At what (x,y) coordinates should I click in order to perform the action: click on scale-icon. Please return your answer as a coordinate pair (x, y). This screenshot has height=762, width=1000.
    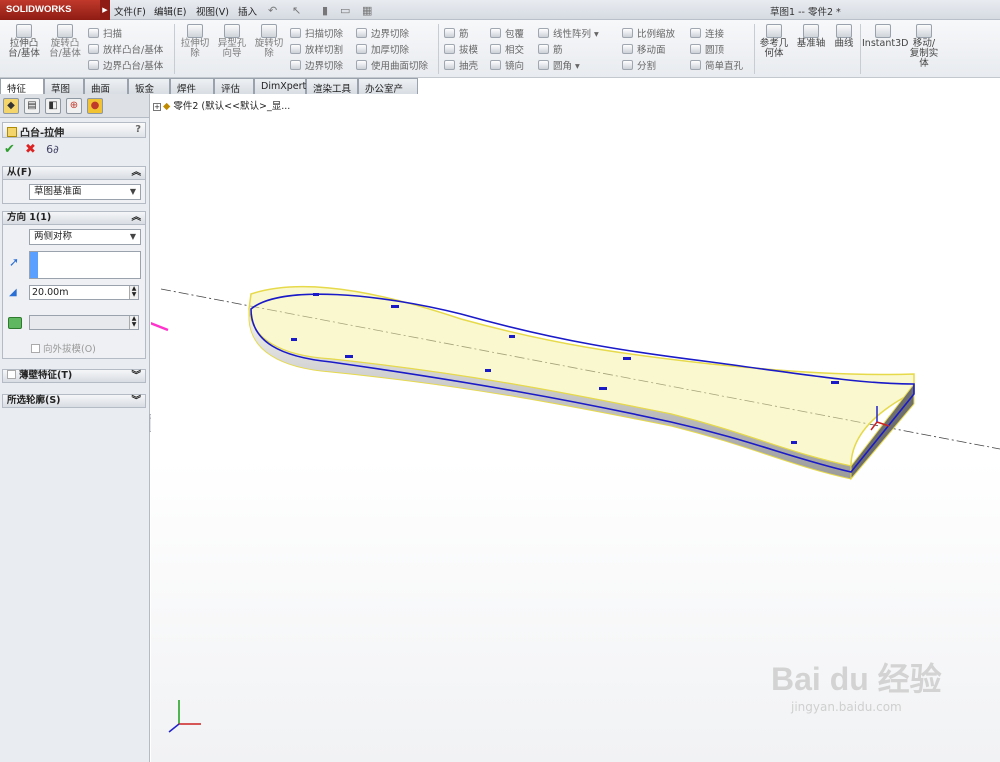
    Looking at the image, I should click on (627, 33).